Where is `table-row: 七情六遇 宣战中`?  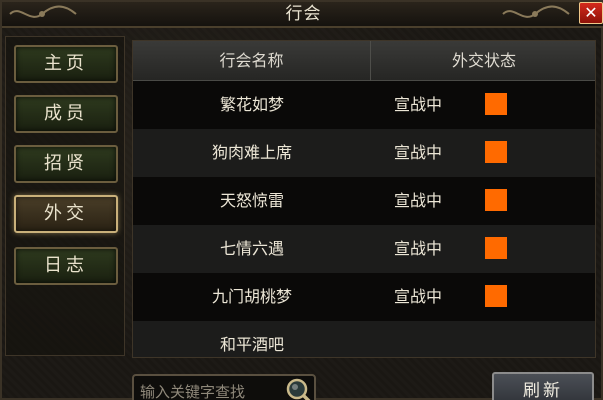 table-row: 七情六遇 宣战中 is located at coordinates (364, 249).